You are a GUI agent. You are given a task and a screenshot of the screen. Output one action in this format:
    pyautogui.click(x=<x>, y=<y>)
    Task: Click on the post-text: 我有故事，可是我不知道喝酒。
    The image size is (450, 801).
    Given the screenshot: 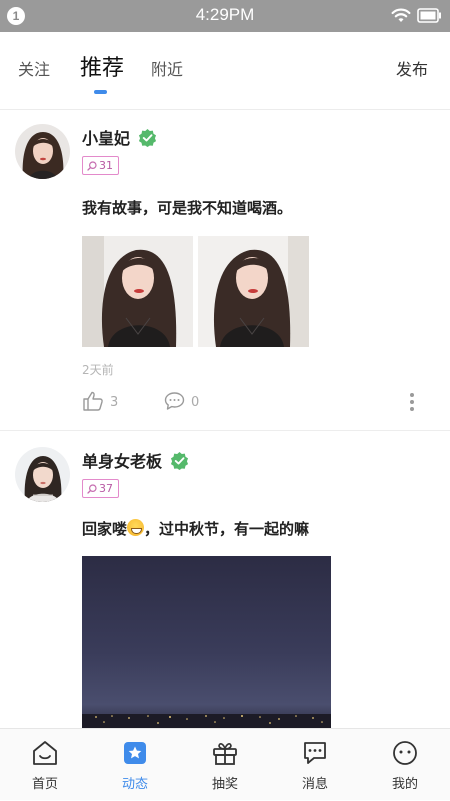 What is the action you would take?
    pyautogui.click(x=187, y=208)
    